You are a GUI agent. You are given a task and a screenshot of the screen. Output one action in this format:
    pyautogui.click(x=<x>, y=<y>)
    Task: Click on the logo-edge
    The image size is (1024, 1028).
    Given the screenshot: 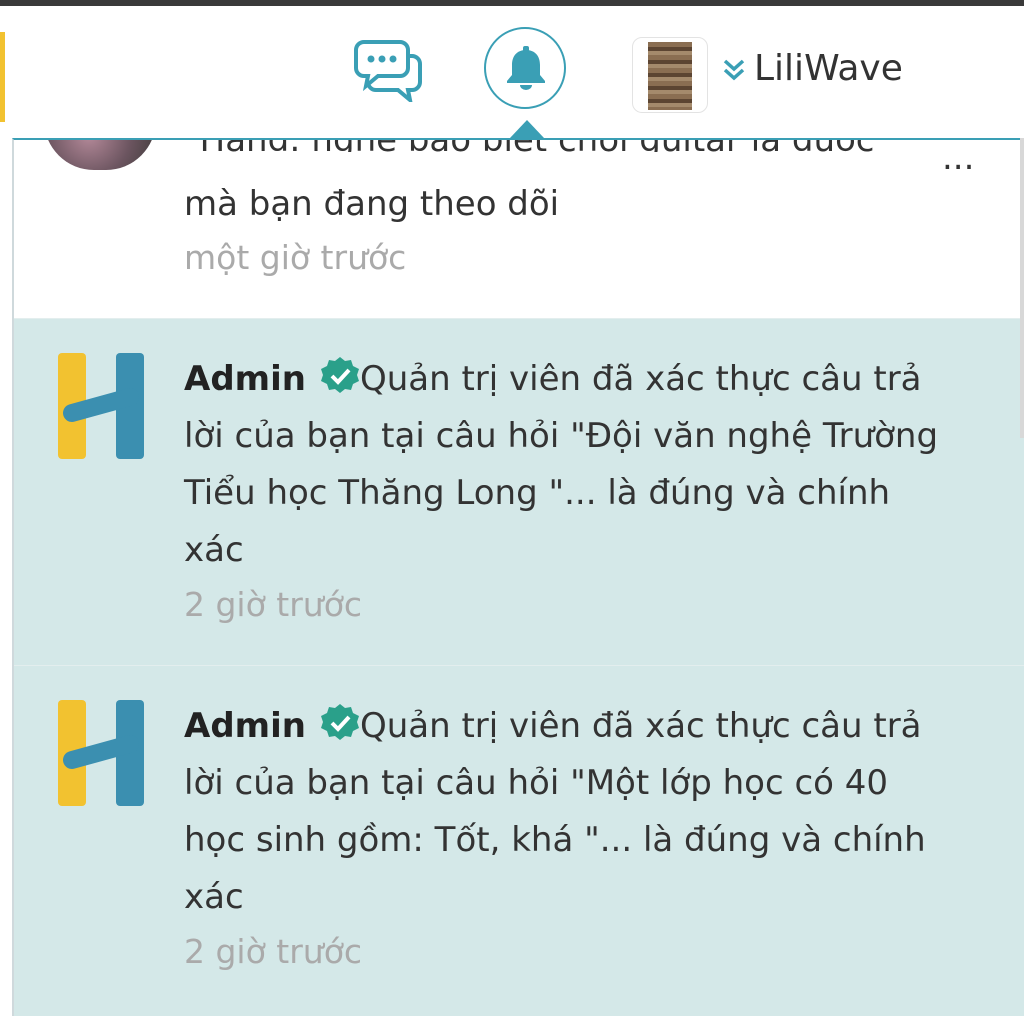 What is the action you would take?
    pyautogui.click(x=2, y=77)
    